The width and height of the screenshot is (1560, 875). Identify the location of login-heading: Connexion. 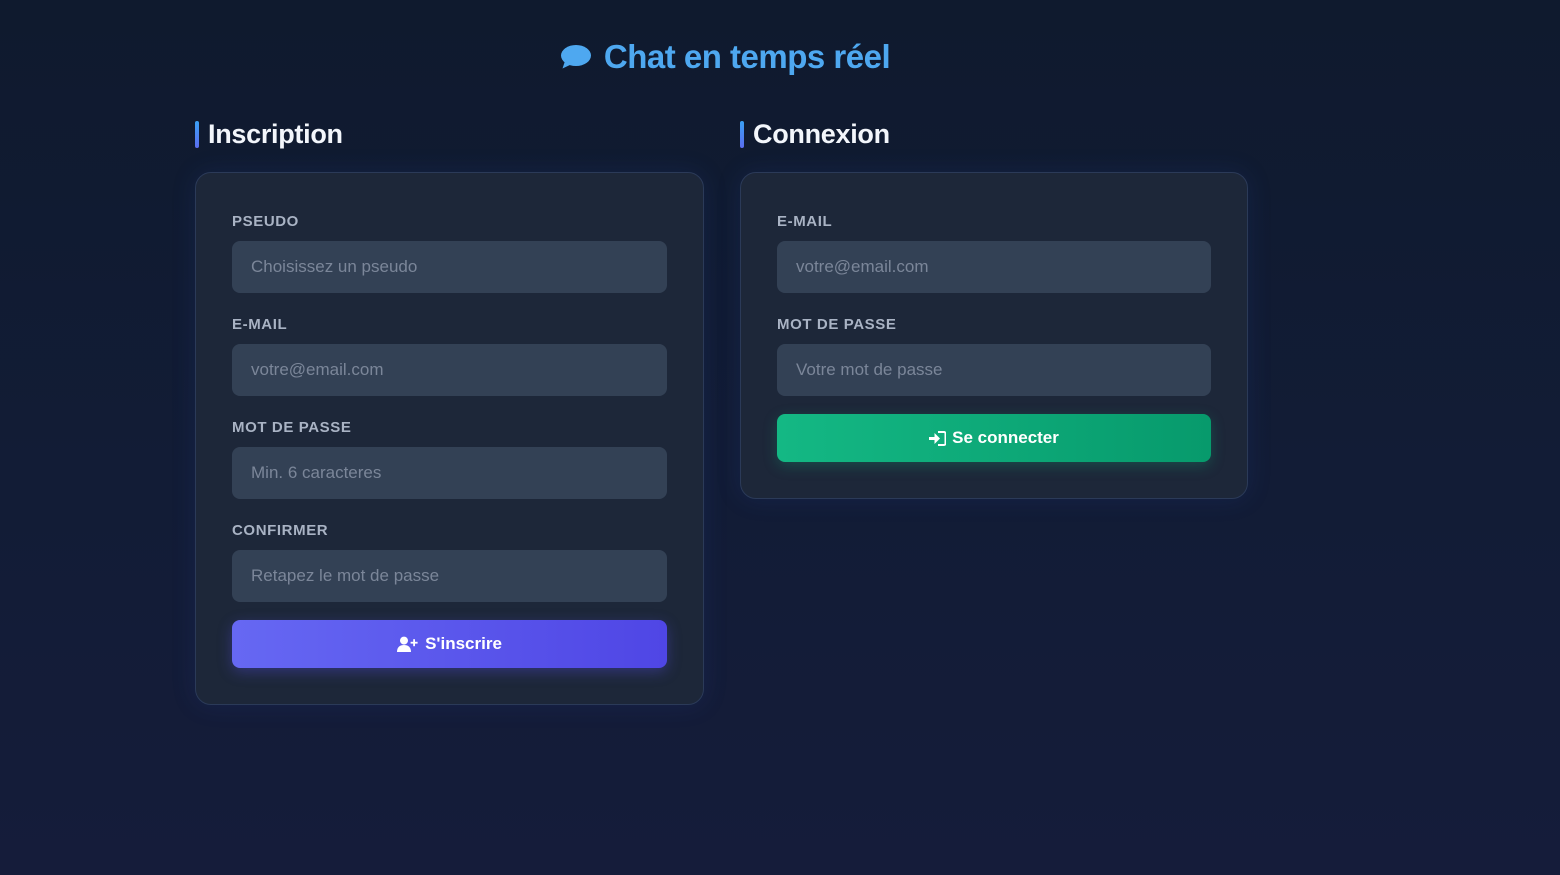
(994, 134).